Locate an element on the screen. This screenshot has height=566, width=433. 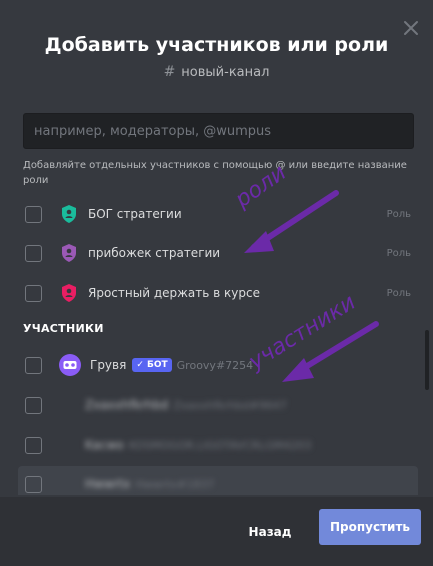
member-tag: Hwwrtx#1837 is located at coordinates (175, 484).